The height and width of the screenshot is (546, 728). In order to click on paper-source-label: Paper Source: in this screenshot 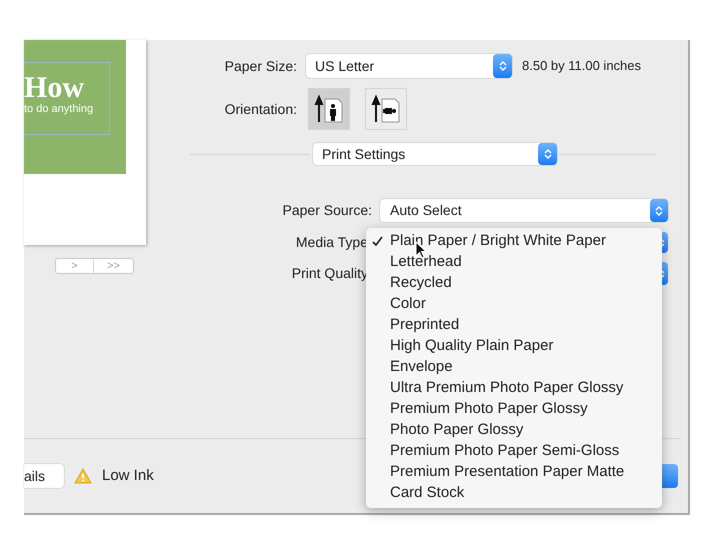, I will do `click(327, 210)`.